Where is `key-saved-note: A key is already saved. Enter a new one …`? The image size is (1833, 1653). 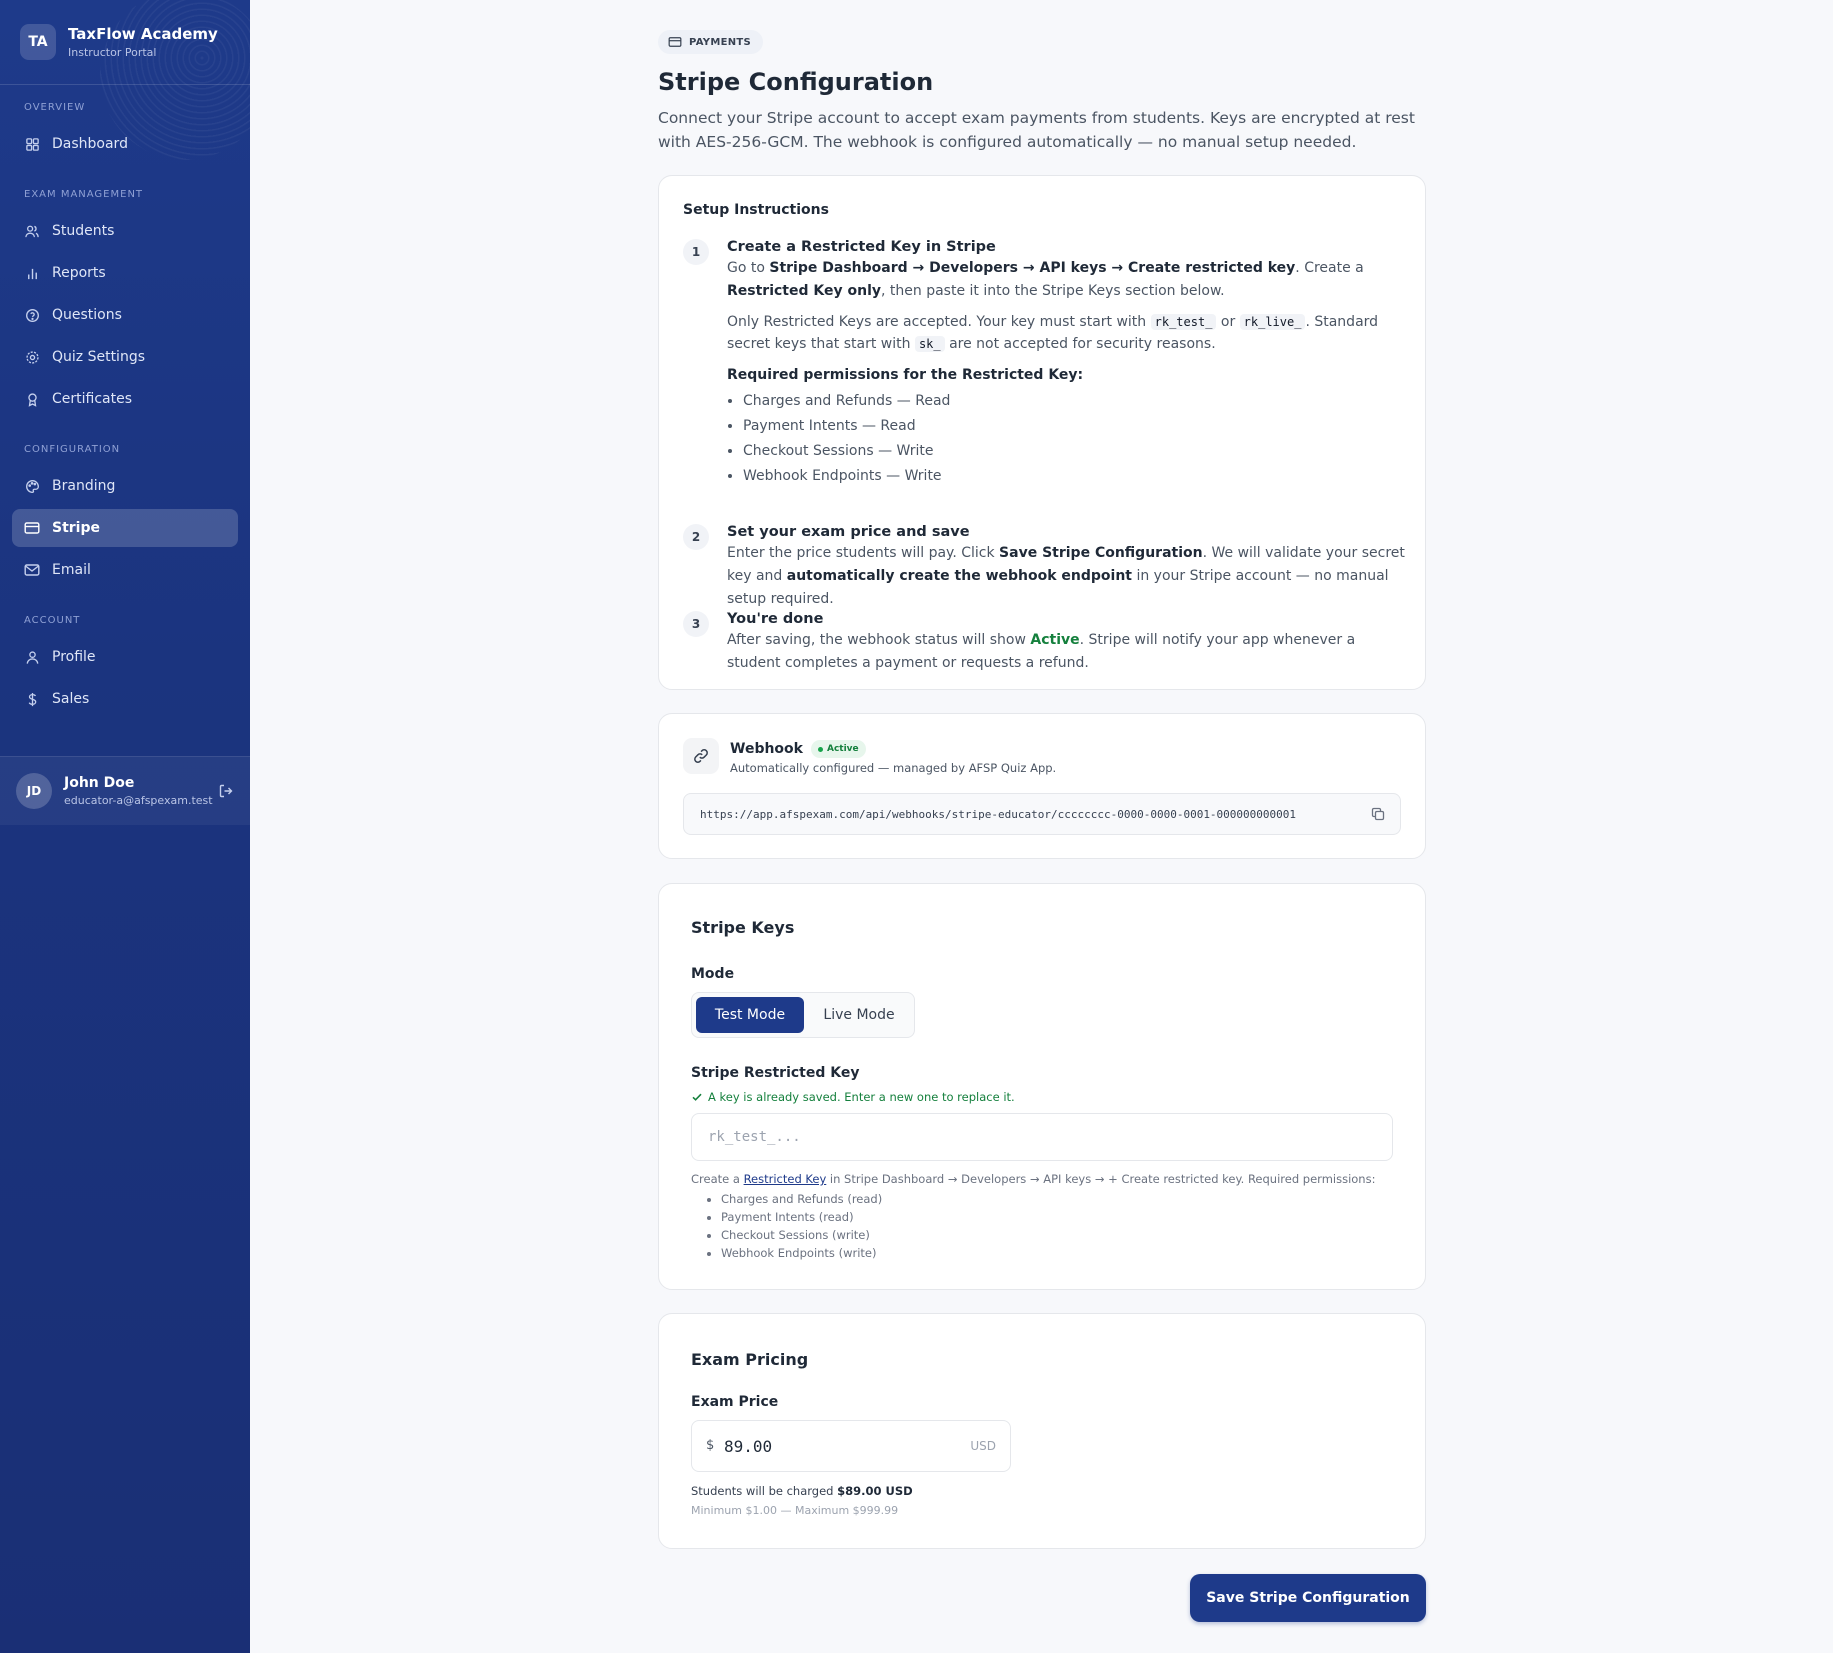
key-saved-note: A key is already saved. Enter a new one … is located at coordinates (853, 1097).